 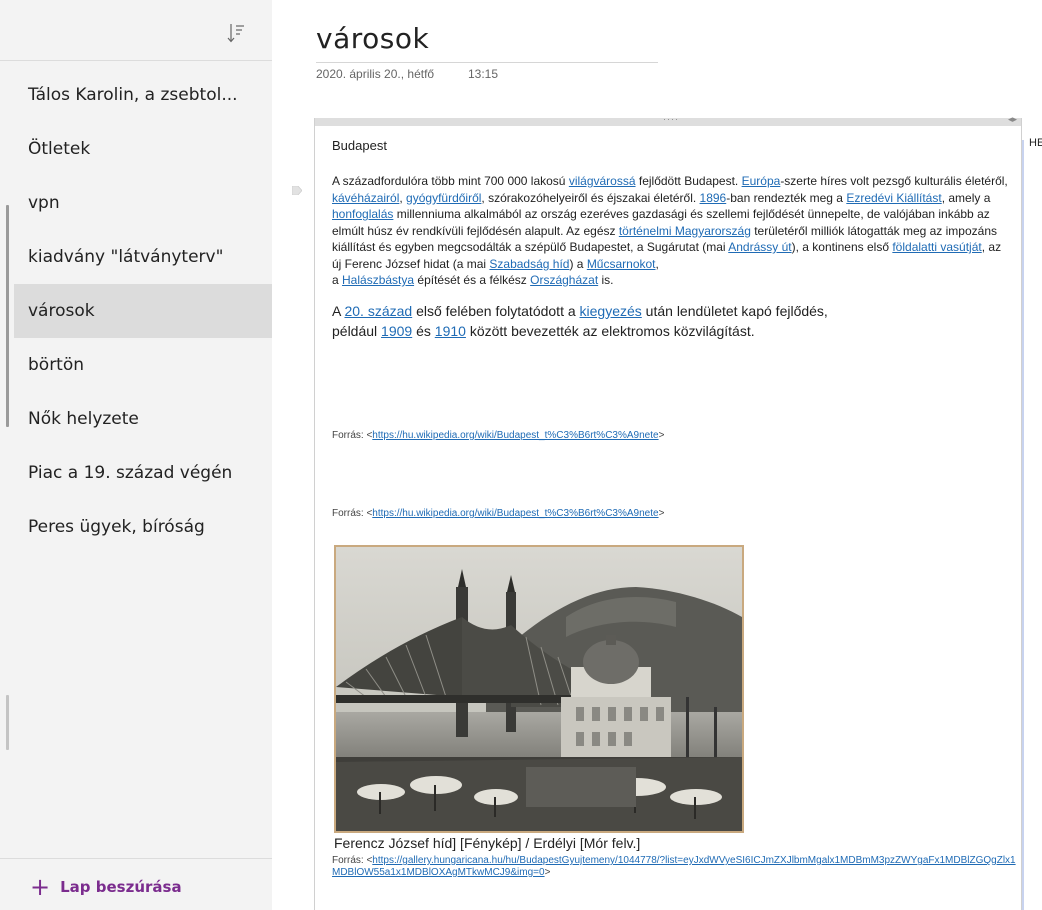 I want to click on add-page-label: Lap beszúrása, so click(x=121, y=887).